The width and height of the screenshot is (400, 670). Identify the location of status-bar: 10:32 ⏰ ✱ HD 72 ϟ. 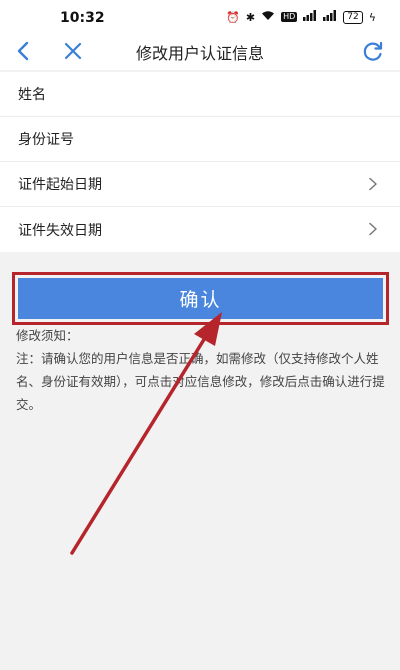
(200, 16).